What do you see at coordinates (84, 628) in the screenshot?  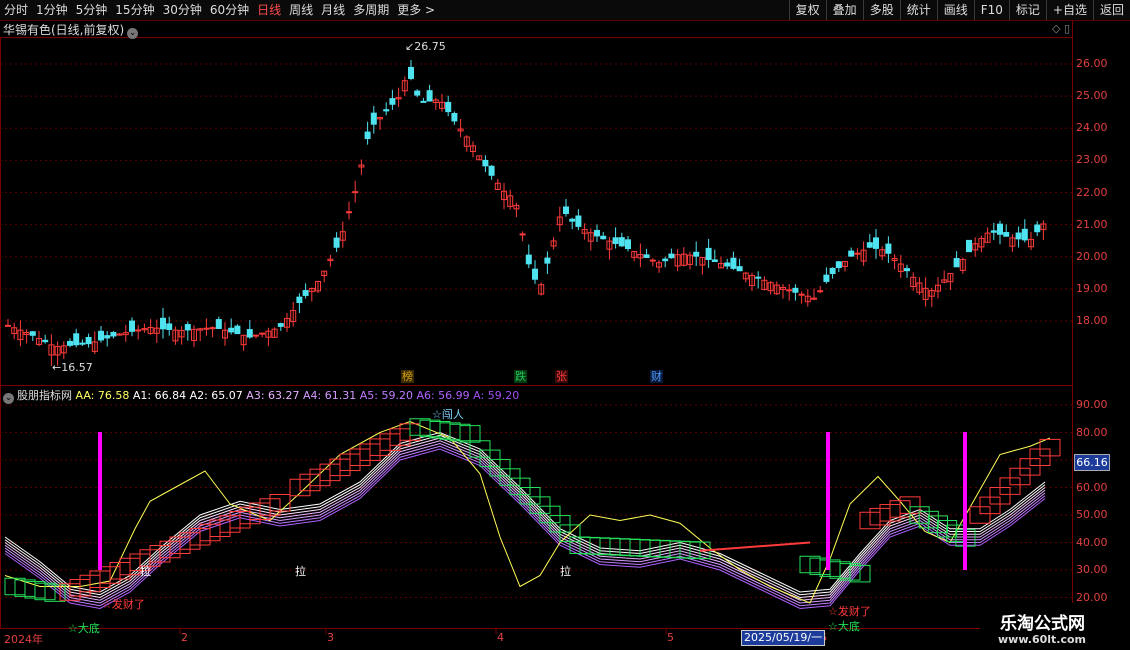 I see `dadi-label-1: ☆大底` at bounding box center [84, 628].